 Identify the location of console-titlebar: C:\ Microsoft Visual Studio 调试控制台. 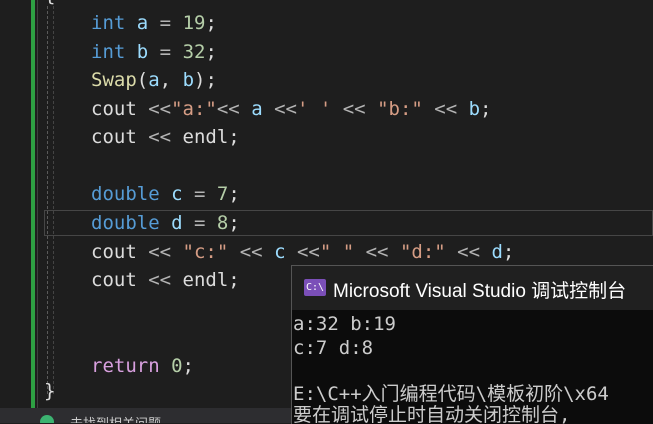
(472, 288).